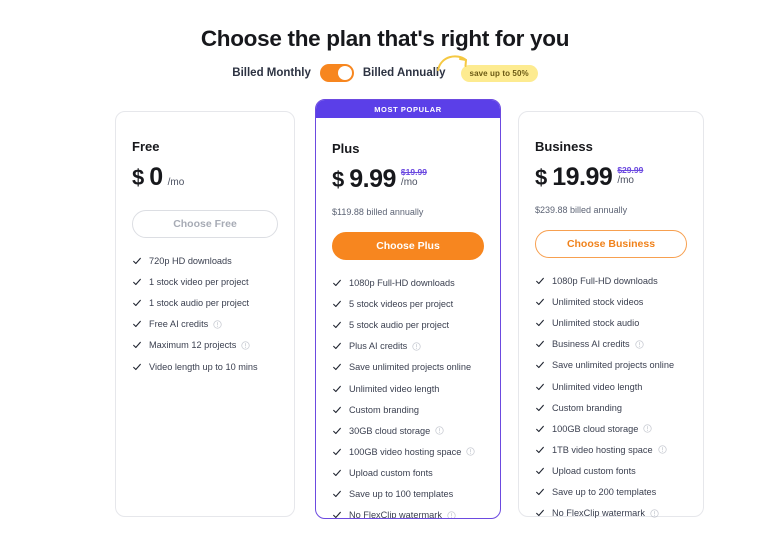 The width and height of the screenshot is (770, 536). I want to click on feature-label: Maximum 12 projects, so click(193, 345).